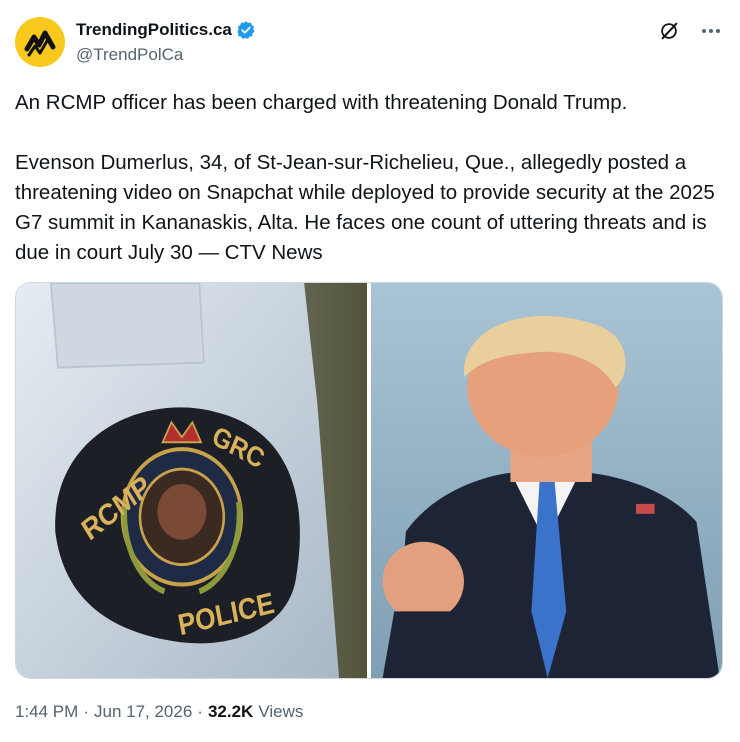  Describe the element at coordinates (690, 31) in the screenshot. I see `tweet-header-actions` at that location.